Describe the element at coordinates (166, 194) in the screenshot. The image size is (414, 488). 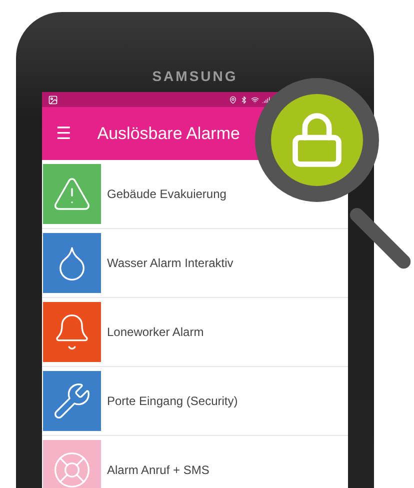
I see `alarm-label: Gebäude Evakuierung` at that location.